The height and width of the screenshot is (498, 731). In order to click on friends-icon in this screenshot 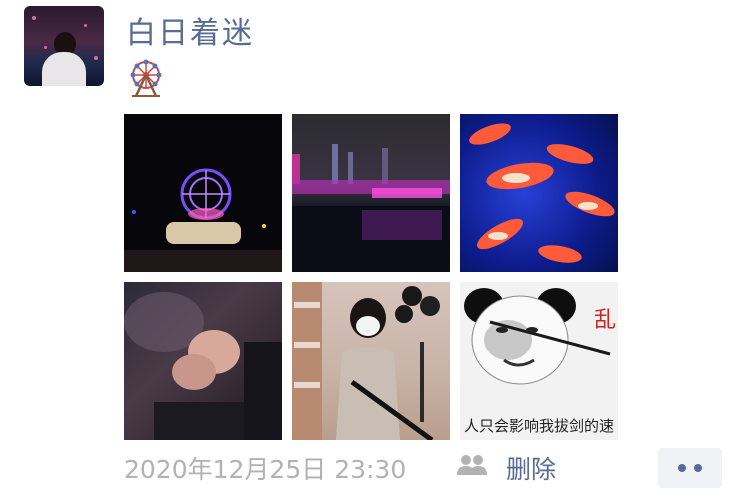, I will do `click(472, 465)`.